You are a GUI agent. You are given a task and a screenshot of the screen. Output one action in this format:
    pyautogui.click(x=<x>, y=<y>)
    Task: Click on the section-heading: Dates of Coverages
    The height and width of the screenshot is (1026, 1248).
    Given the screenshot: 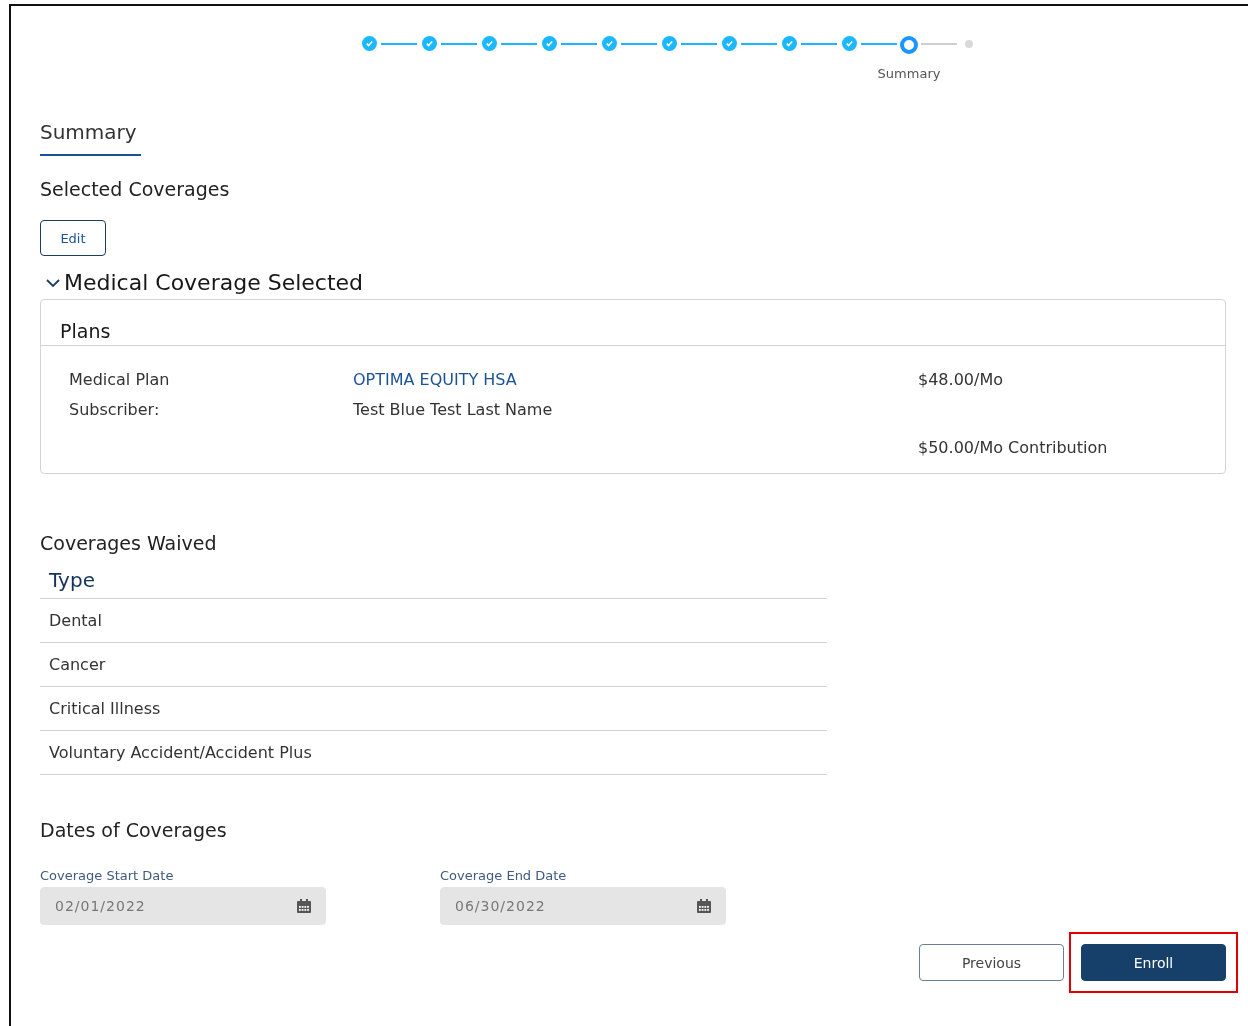 What is the action you would take?
    pyautogui.click(x=134, y=830)
    